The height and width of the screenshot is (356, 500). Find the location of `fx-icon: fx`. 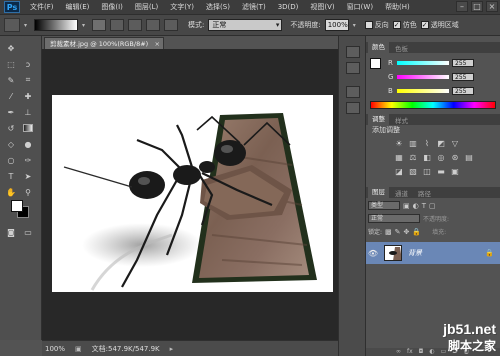

fx-icon: fx is located at coordinates (410, 352).